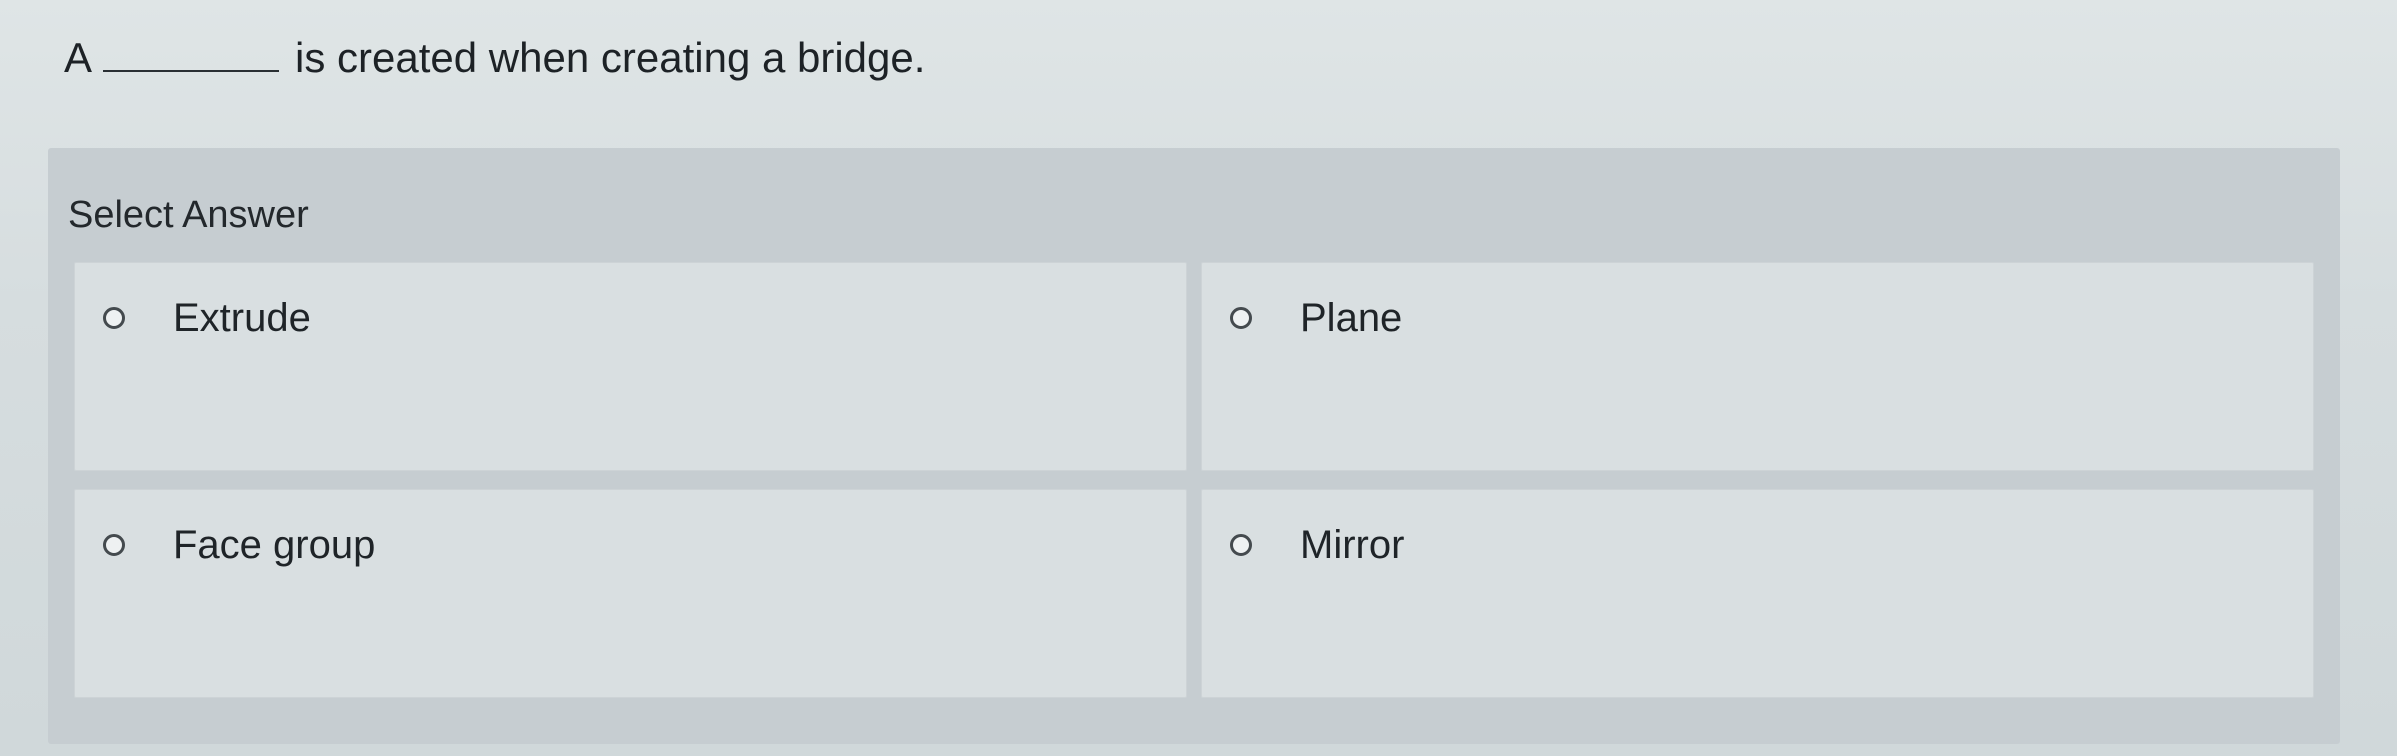  What do you see at coordinates (274, 545) in the screenshot?
I see `option-label: Face group` at bounding box center [274, 545].